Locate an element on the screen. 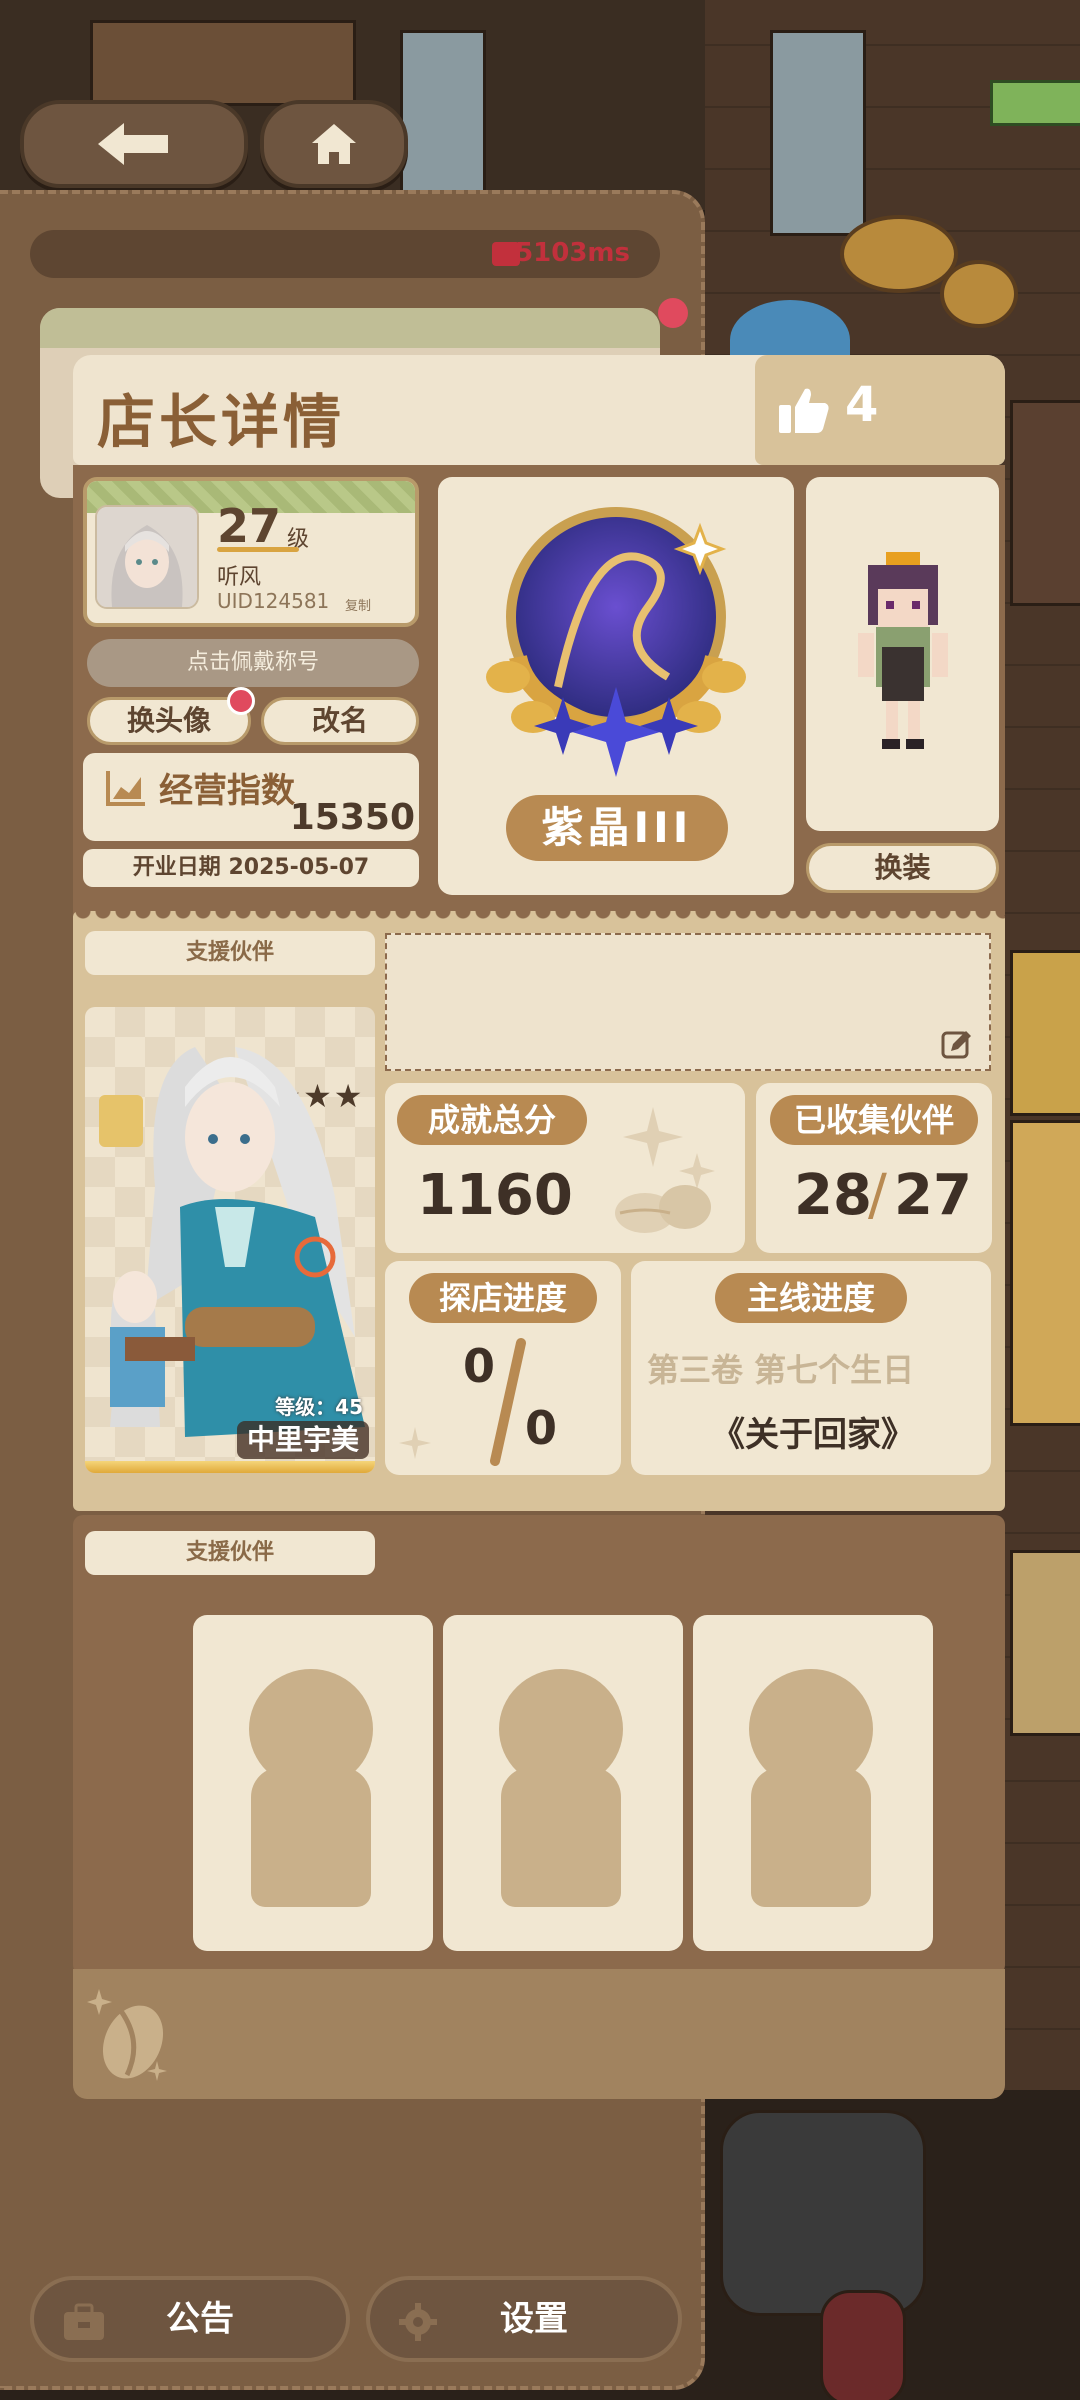 The image size is (1080, 2400). ping-value: 5103ms is located at coordinates (572, 253).